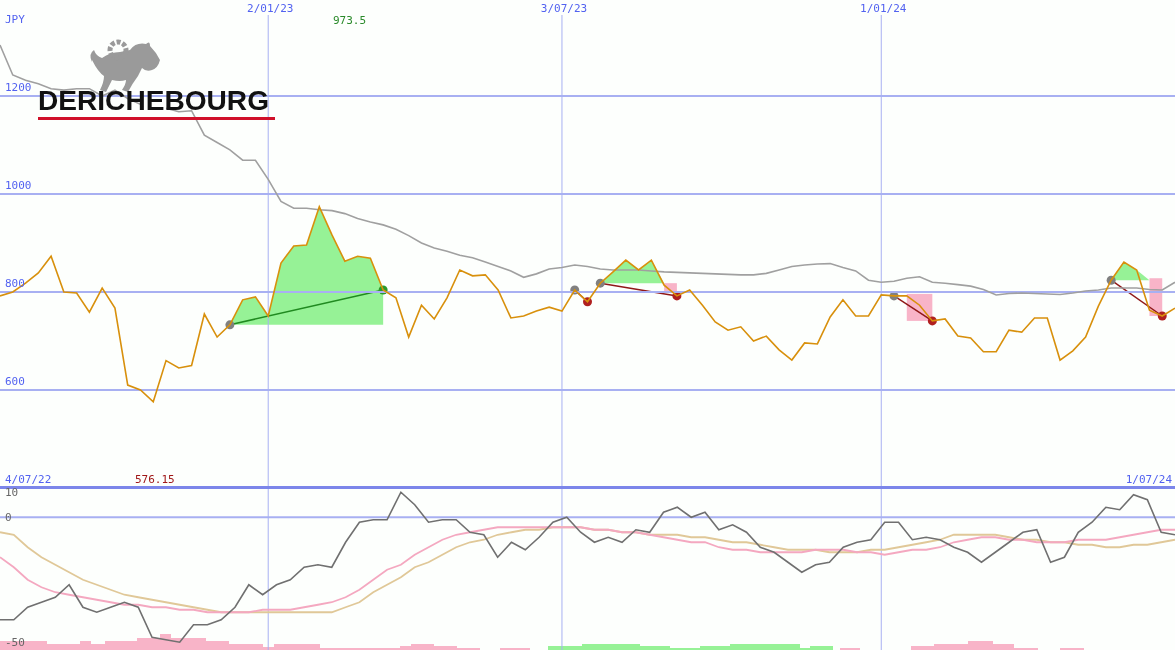  Describe the element at coordinates (1148, 479) in the screenshot. I see `date-label: 1/07/24` at that location.